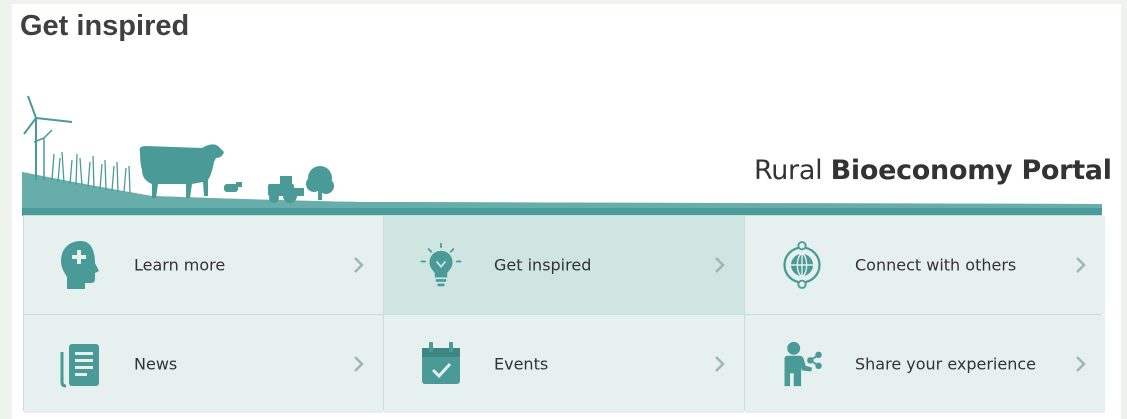 This screenshot has height=419, width=1127. I want to click on frame-top, so click(563, 2).